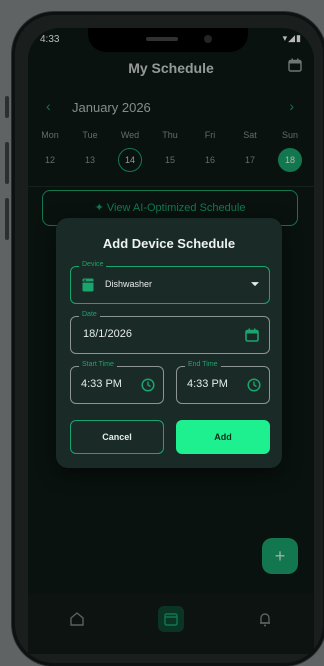  I want to click on phone-side-button-top, so click(7, 107).